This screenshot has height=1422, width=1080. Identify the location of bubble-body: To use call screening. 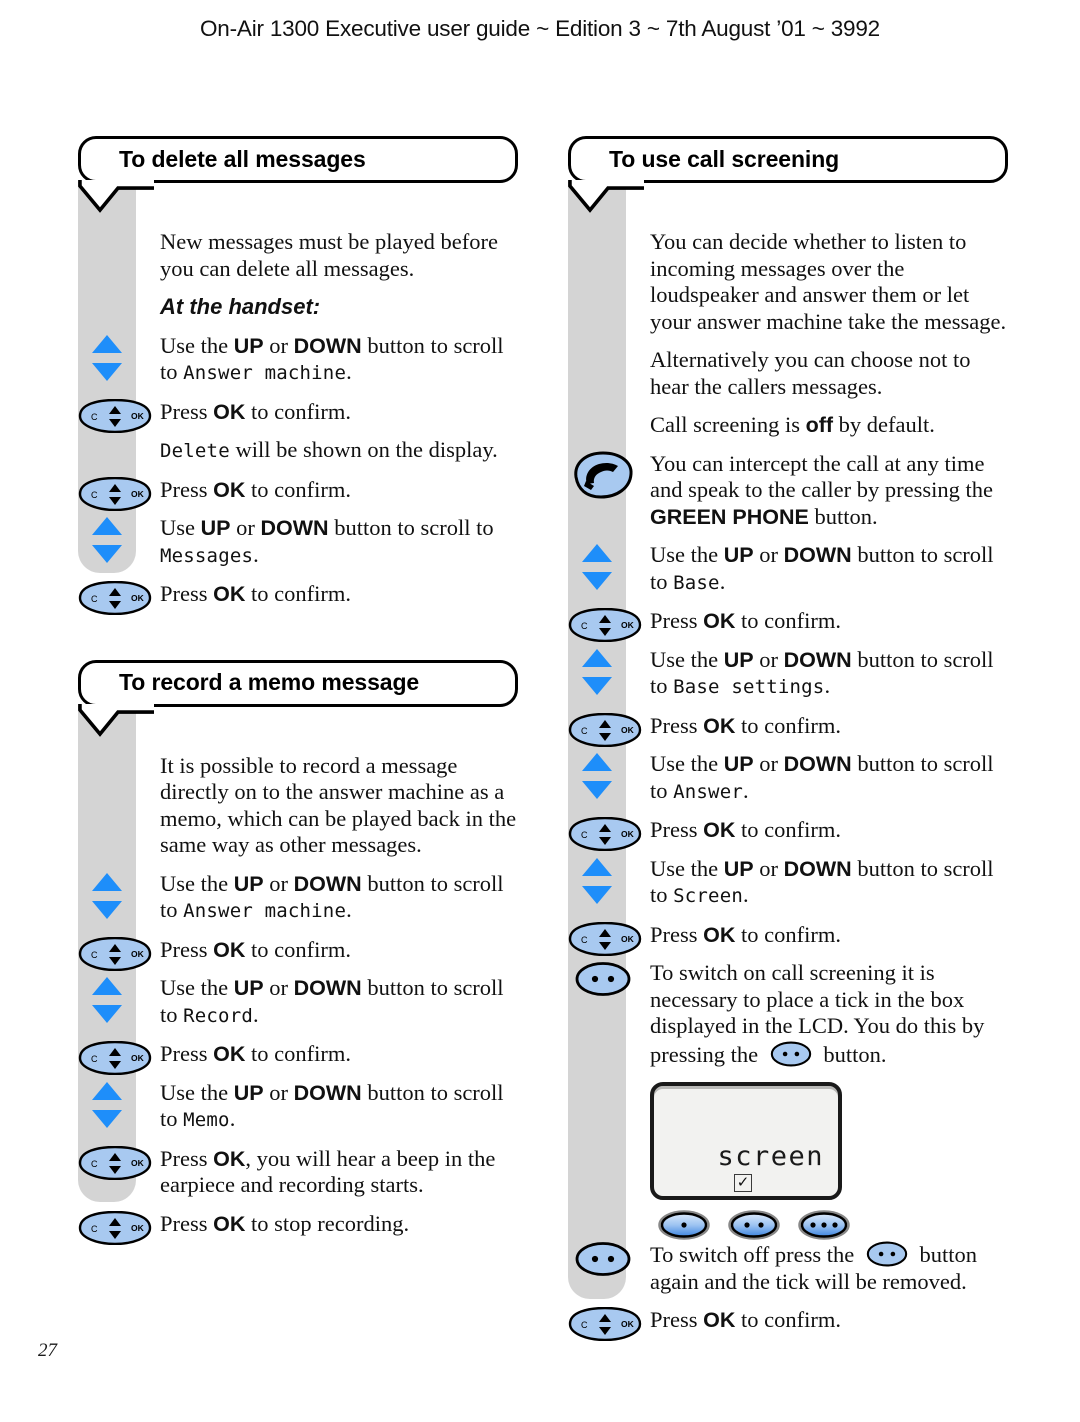
(788, 159).